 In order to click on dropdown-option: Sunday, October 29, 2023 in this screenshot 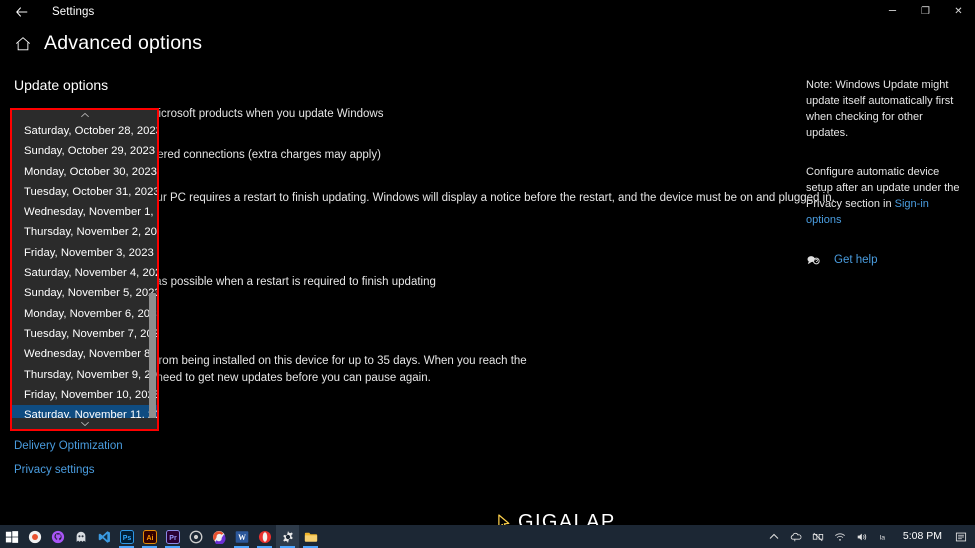, I will do `click(84, 151)`.